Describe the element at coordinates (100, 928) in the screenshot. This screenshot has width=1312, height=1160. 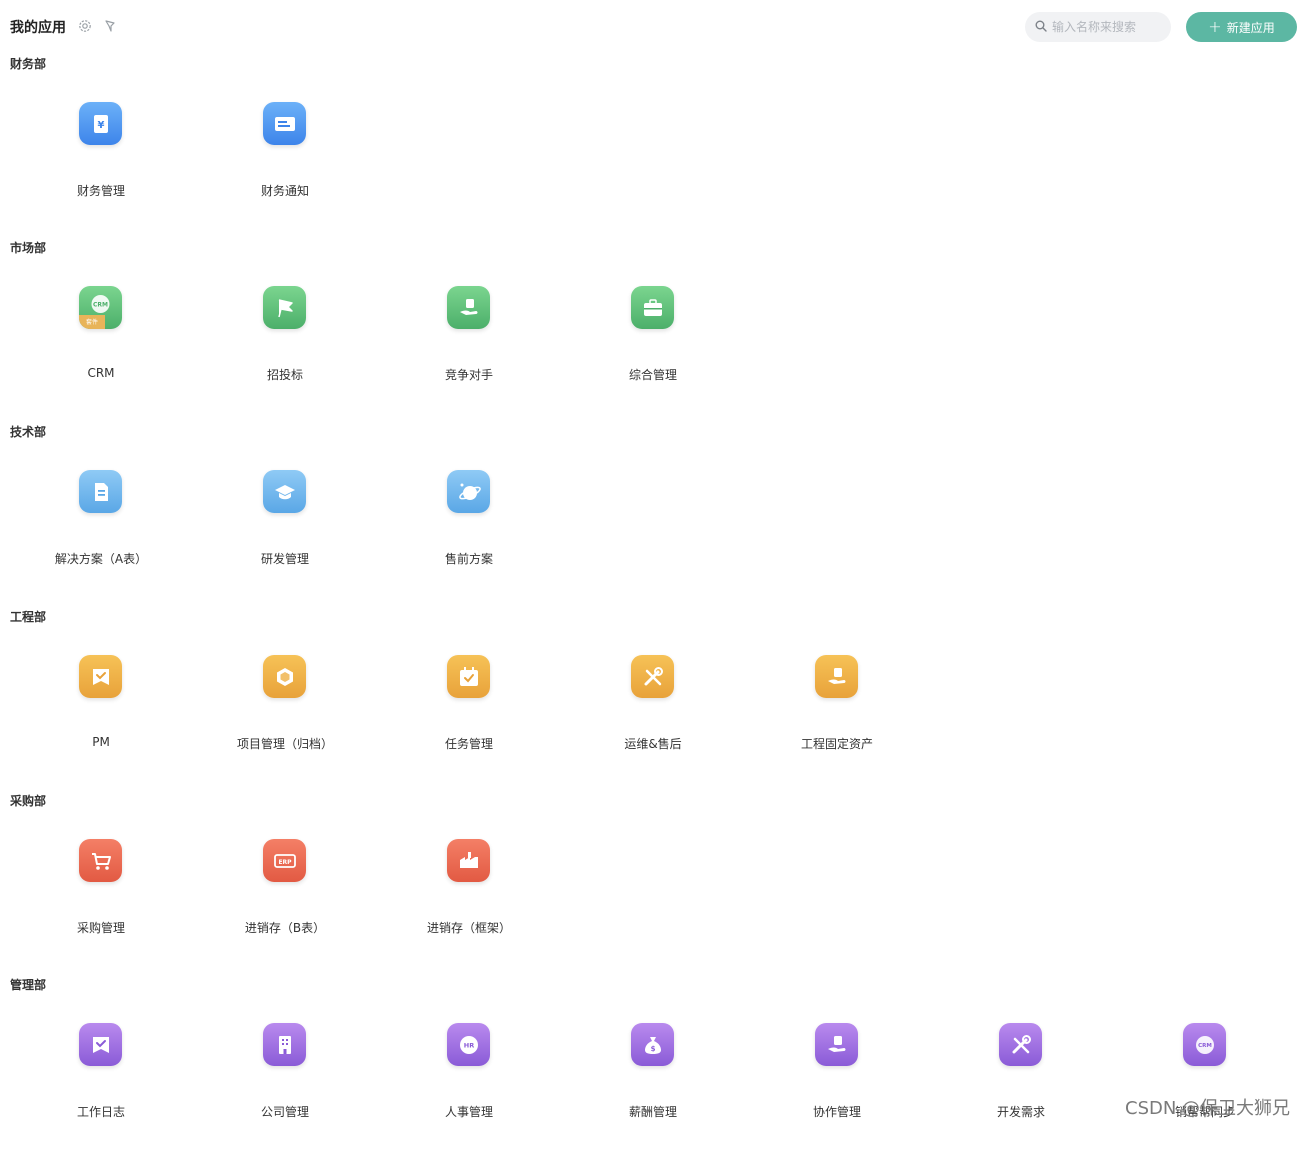
I see `app-label: 采购管理` at that location.